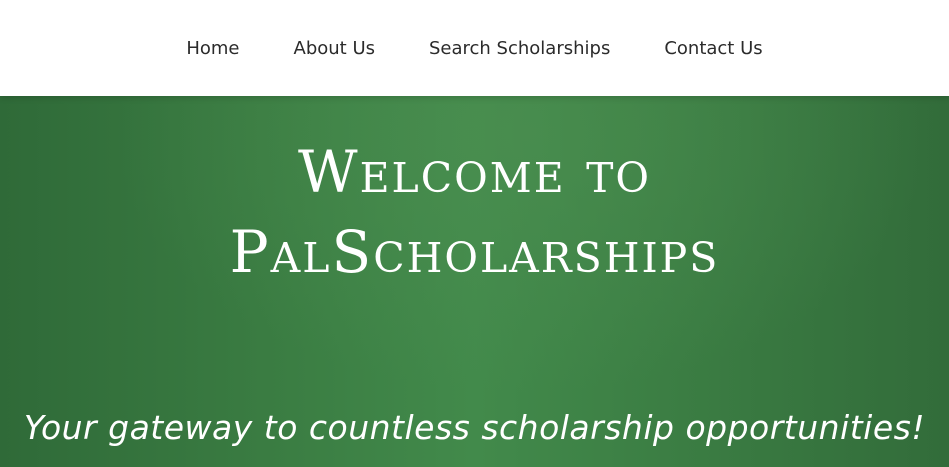  Describe the element at coordinates (474, 172) in the screenshot. I see `hero-title-line-1: Welcome to` at that location.